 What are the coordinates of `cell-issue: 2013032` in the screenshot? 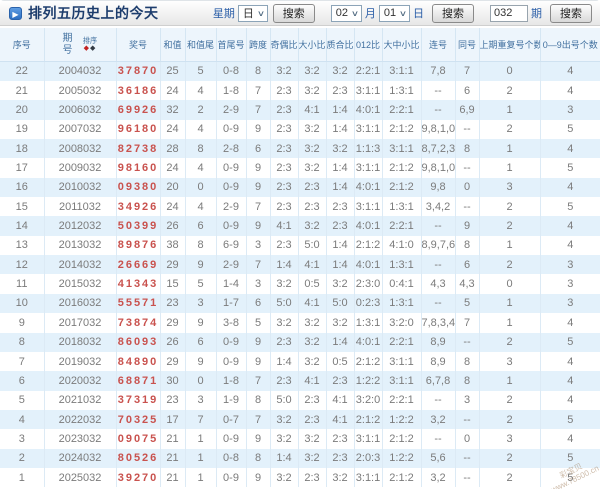 It's located at (80, 245).